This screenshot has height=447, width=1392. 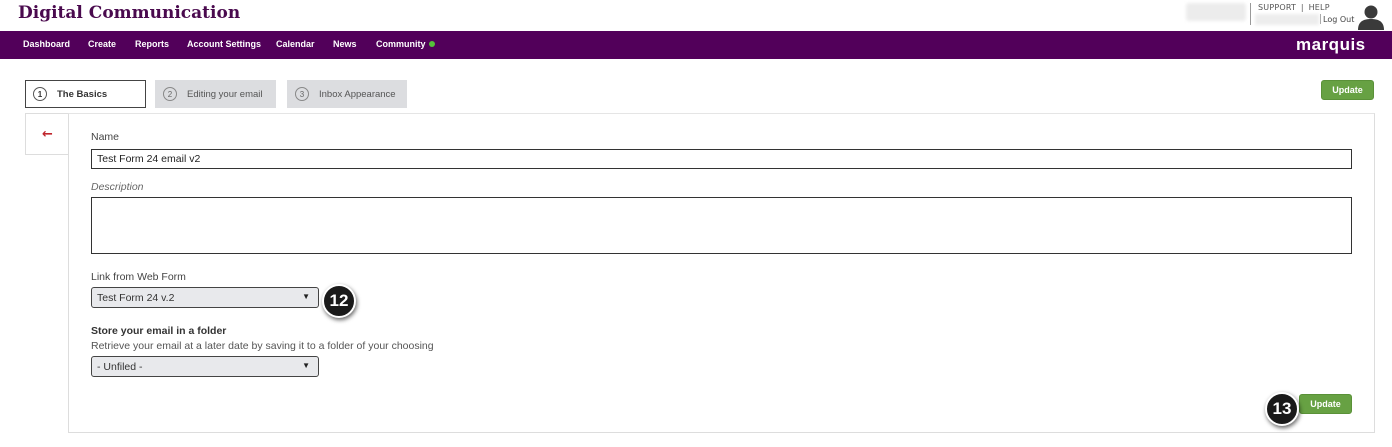 What do you see at coordinates (82, 94) in the screenshot?
I see `step-label: The Basics` at bounding box center [82, 94].